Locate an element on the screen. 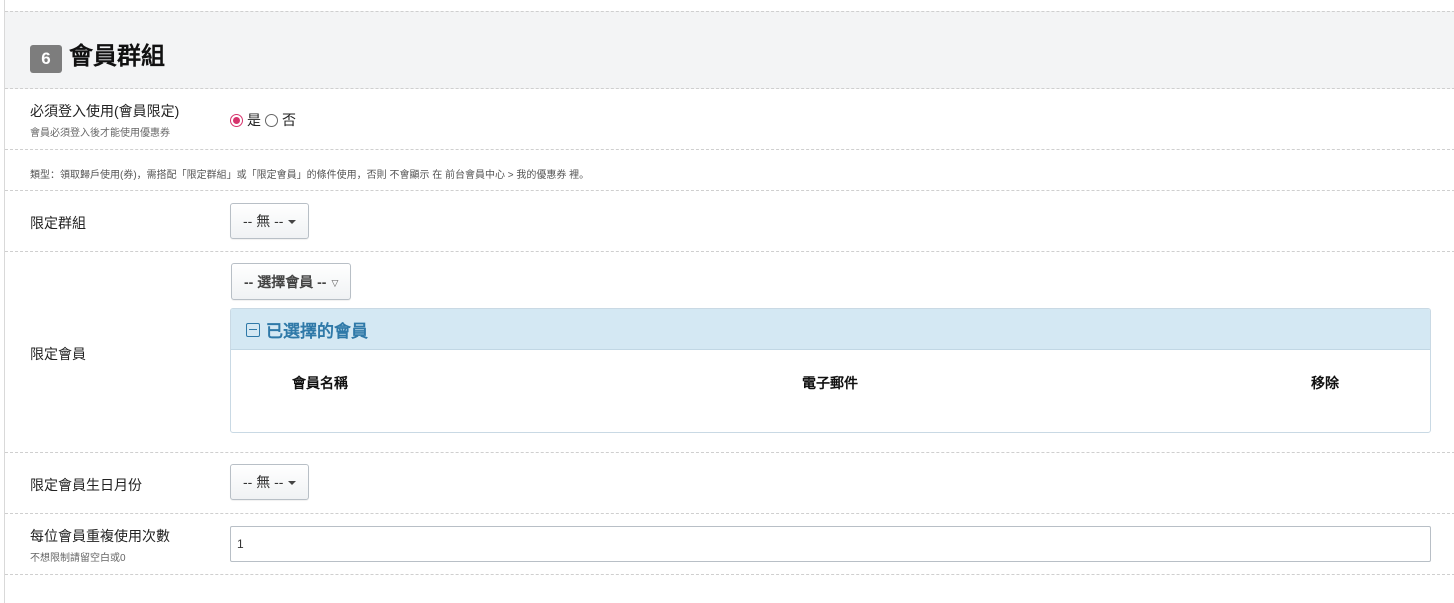  birthday-month-dropdown: -- 無 -- is located at coordinates (270, 482).